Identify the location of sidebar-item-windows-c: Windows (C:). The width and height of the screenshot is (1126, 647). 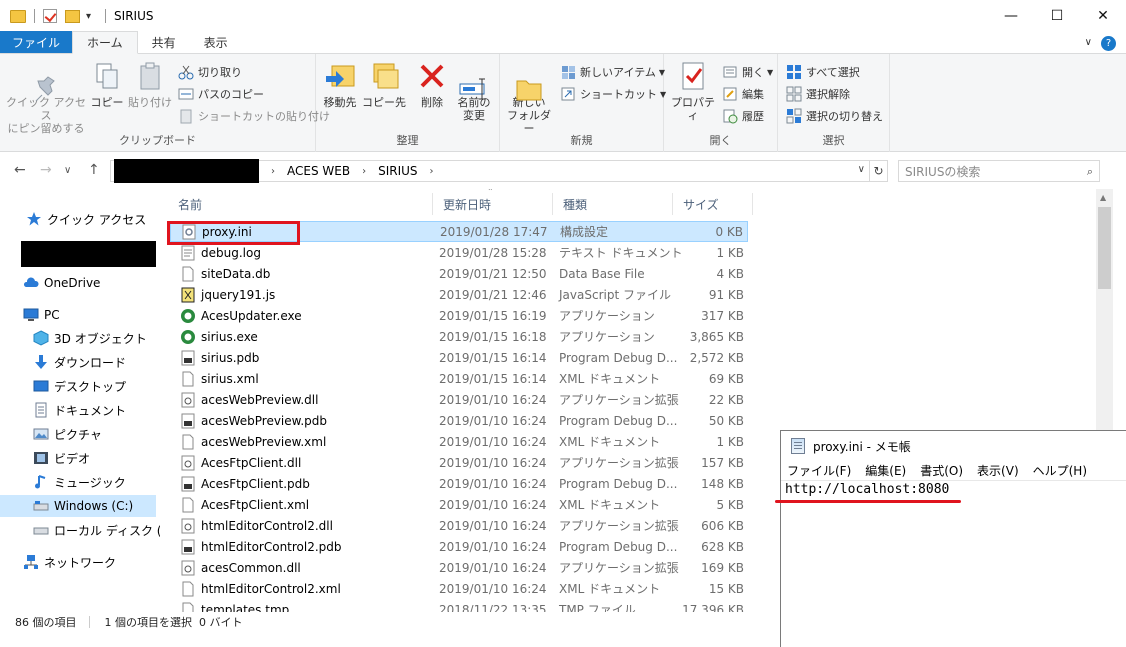
(78, 506).